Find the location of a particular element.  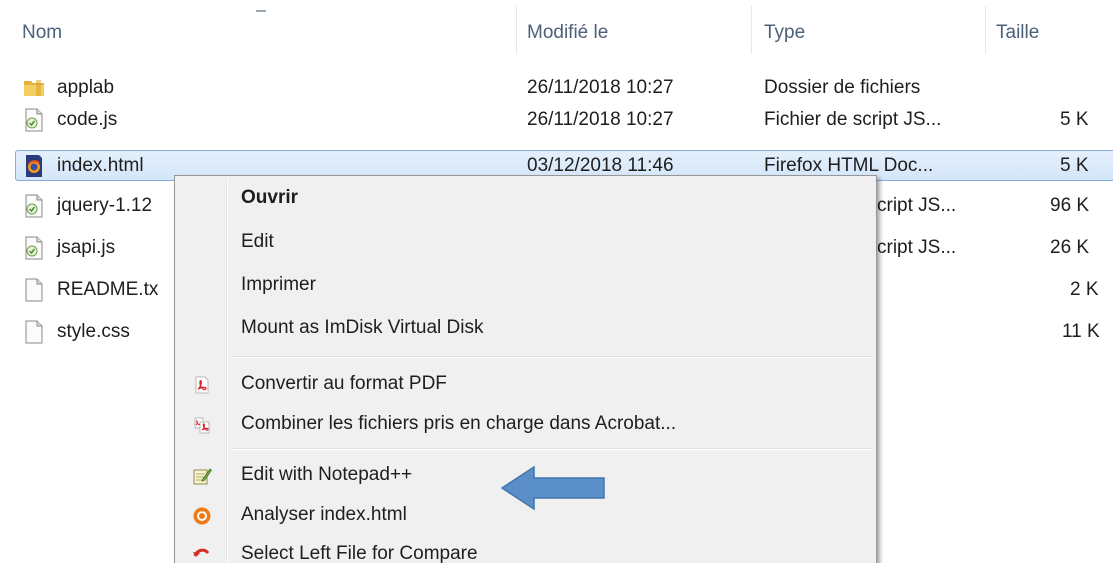

menu-item-convert-pdf: Convertir au format PDF is located at coordinates (525, 385).